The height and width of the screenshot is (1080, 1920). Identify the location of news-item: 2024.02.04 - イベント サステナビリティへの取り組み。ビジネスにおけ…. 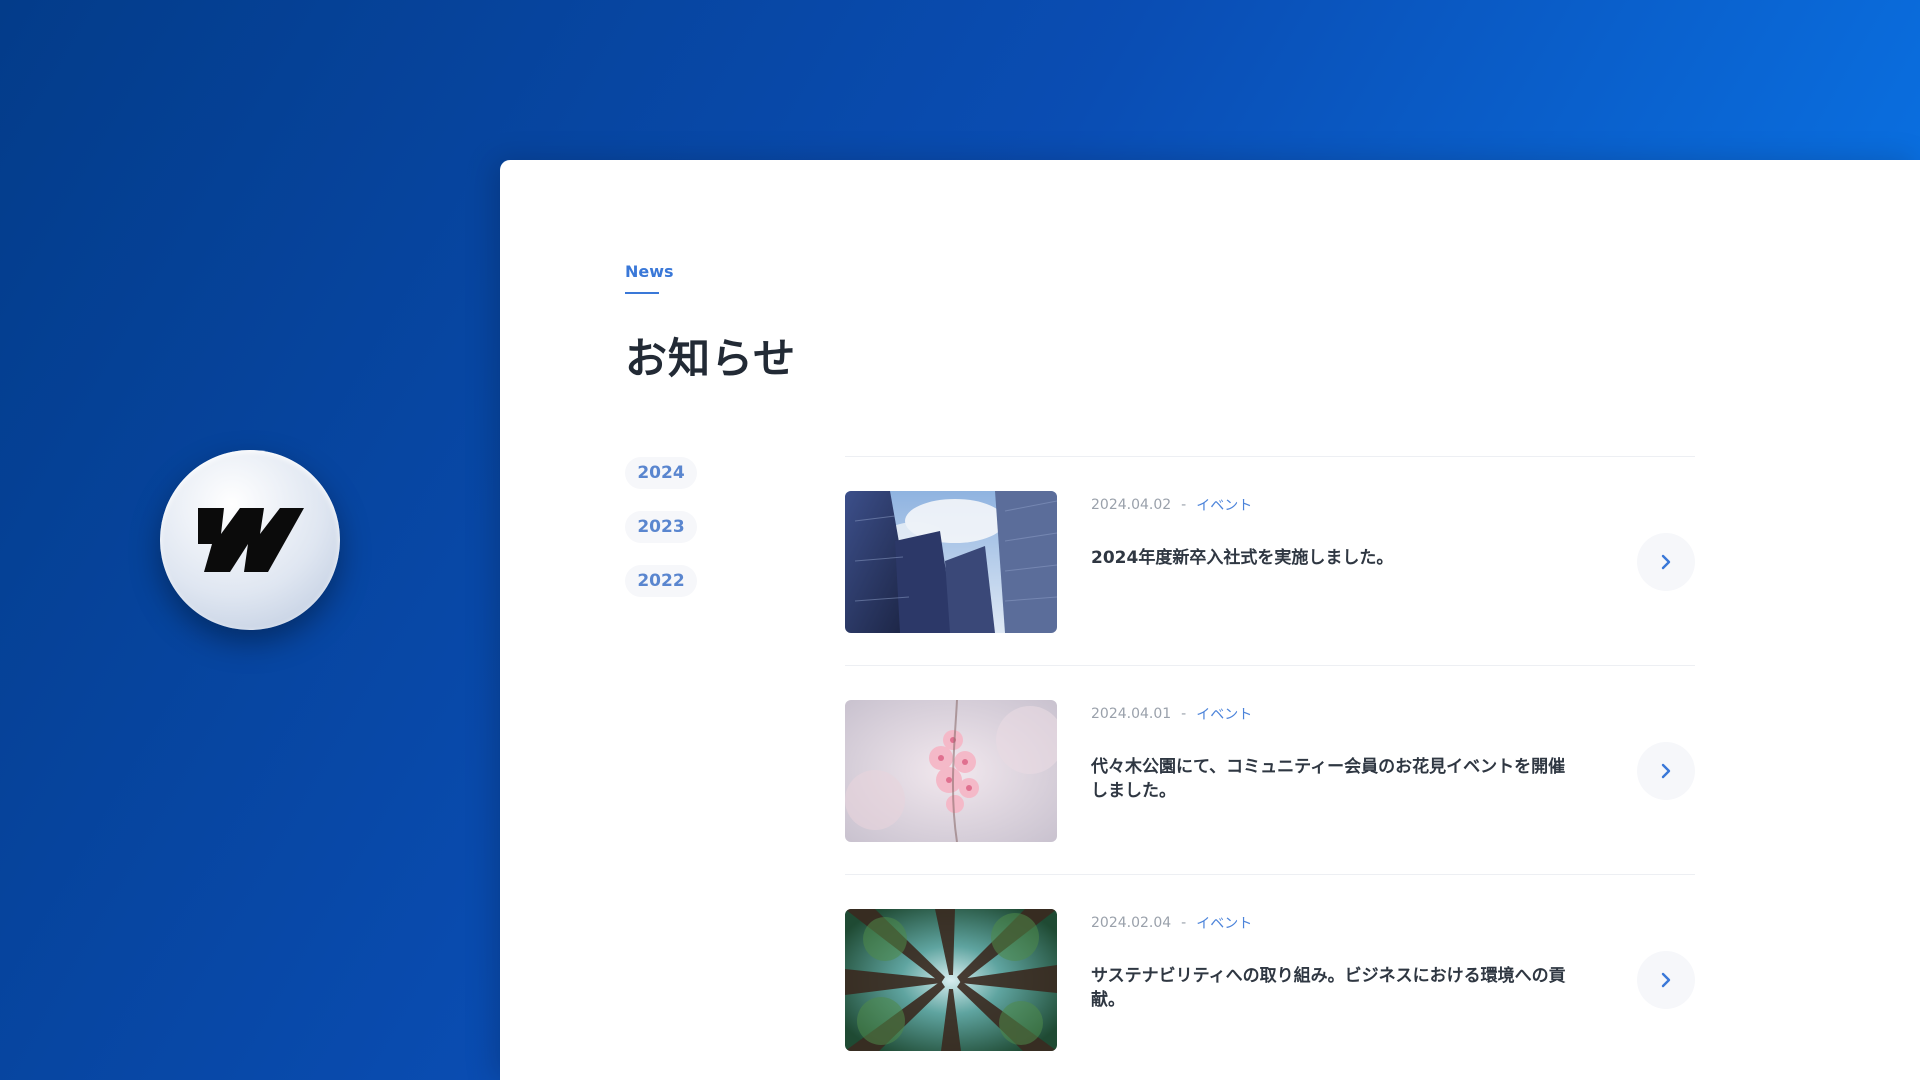
(1270, 977).